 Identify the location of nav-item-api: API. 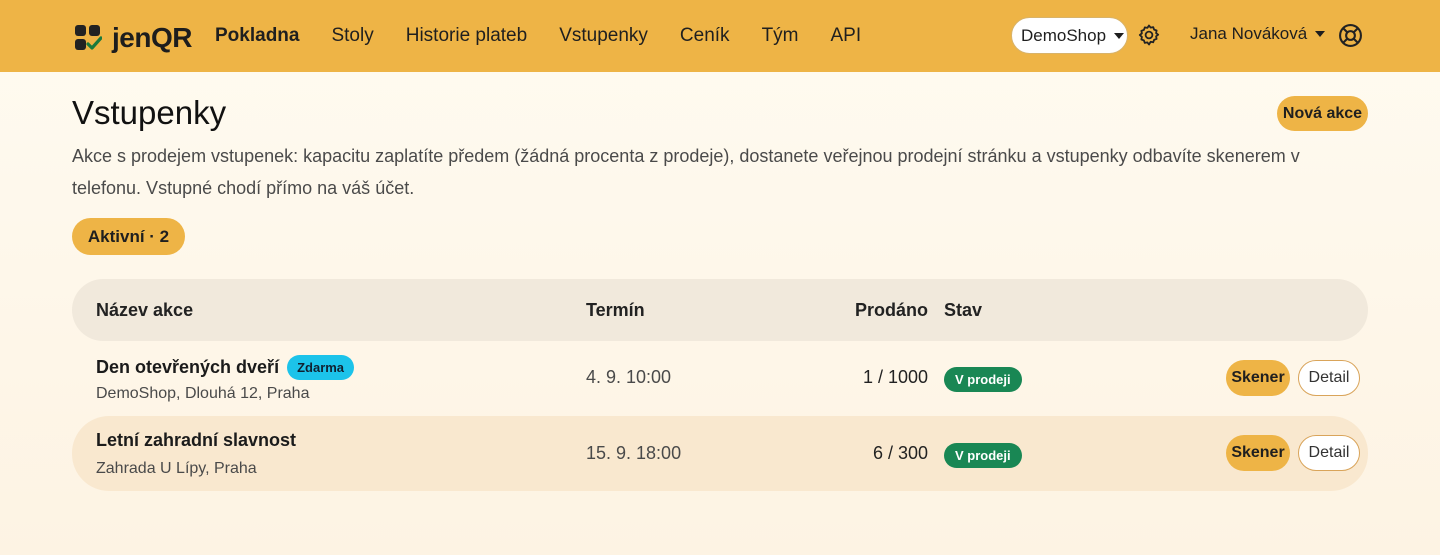
(846, 36).